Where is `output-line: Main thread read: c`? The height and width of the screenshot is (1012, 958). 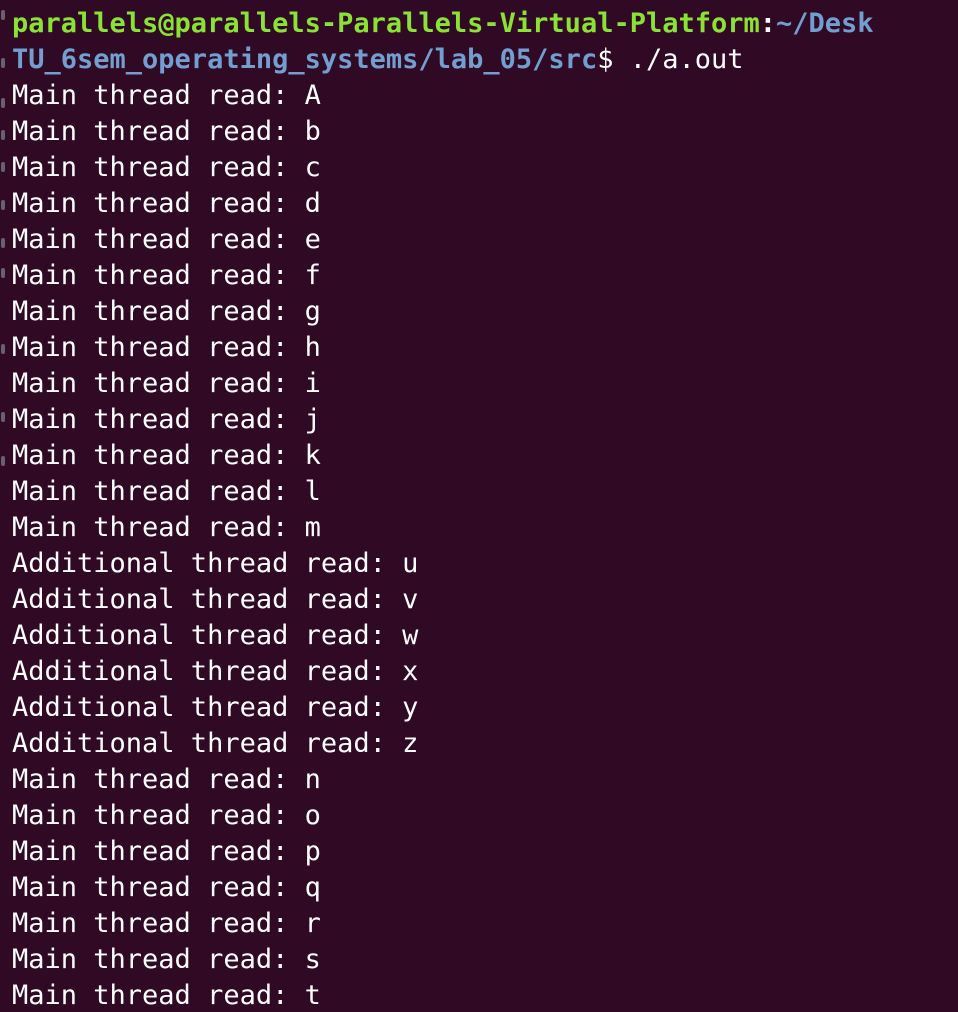
output-line: Main thread read: c is located at coordinates (166, 167).